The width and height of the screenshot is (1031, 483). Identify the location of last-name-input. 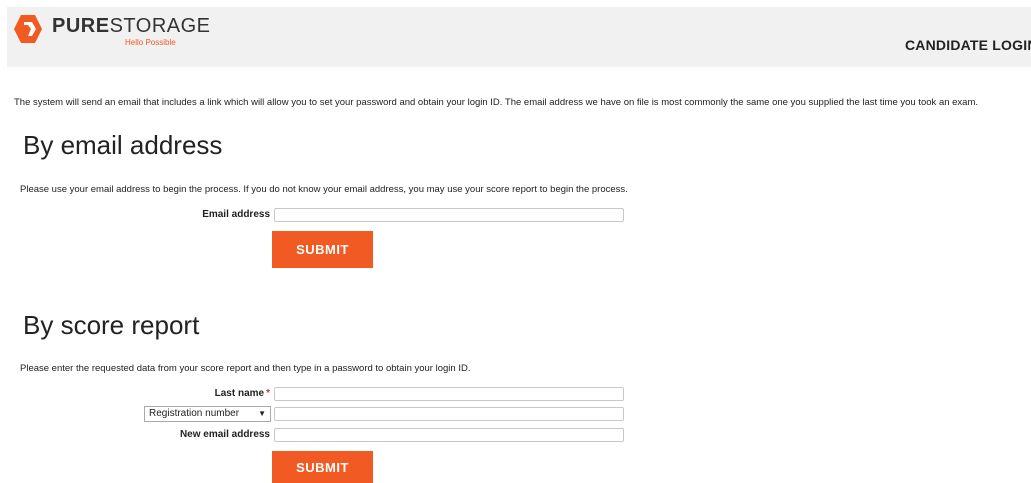
(449, 394).